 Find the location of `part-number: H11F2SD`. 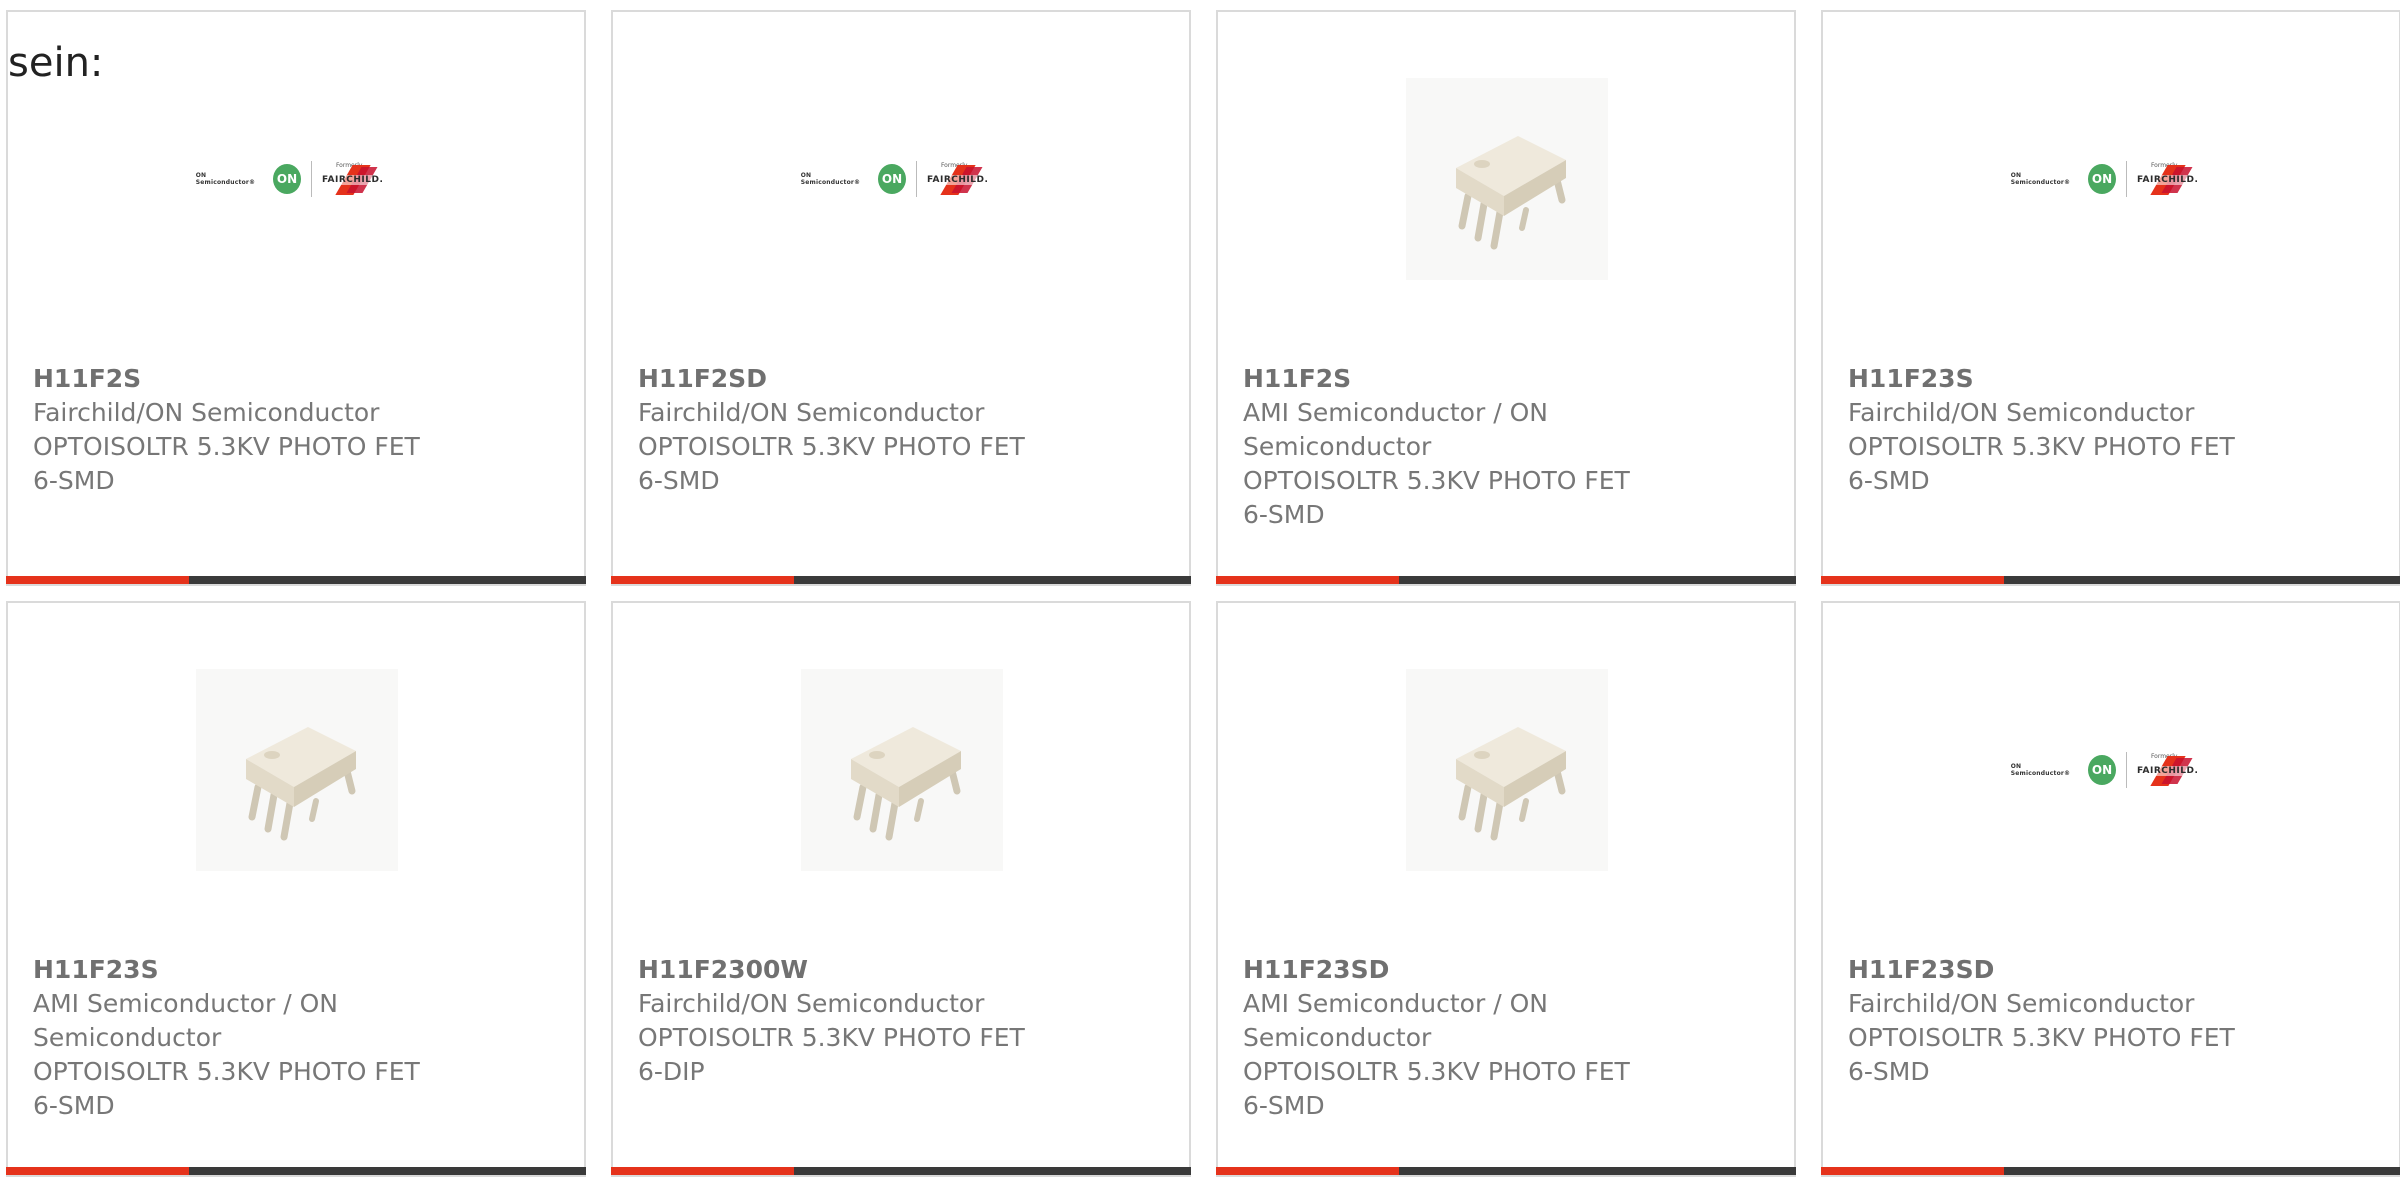

part-number: H11F2SD is located at coordinates (858, 379).